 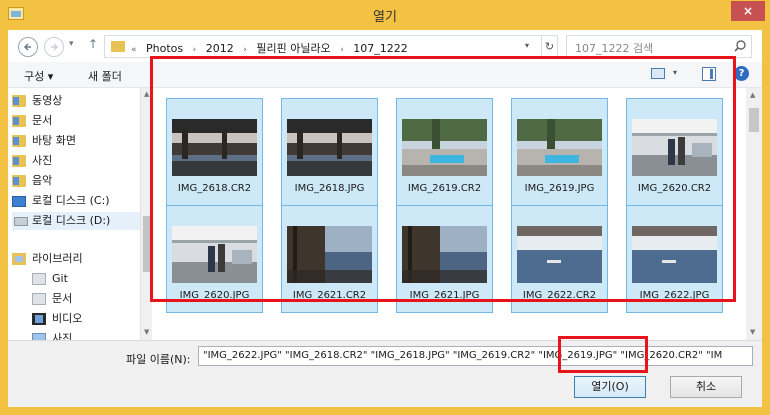 What do you see at coordinates (709, 74) in the screenshot?
I see `preview-pane-icon` at bounding box center [709, 74].